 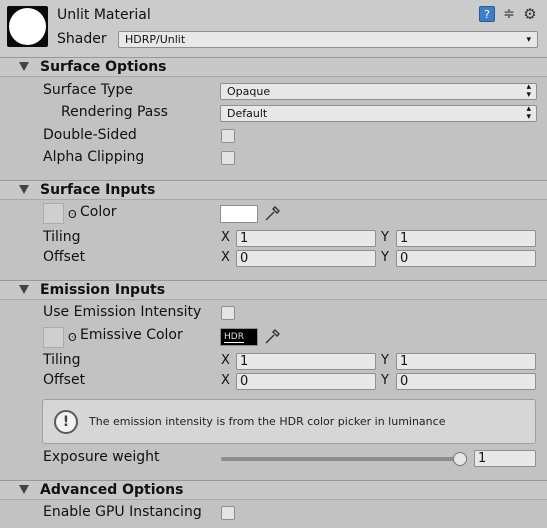 I want to click on exposure-slider-track, so click(x=343, y=459).